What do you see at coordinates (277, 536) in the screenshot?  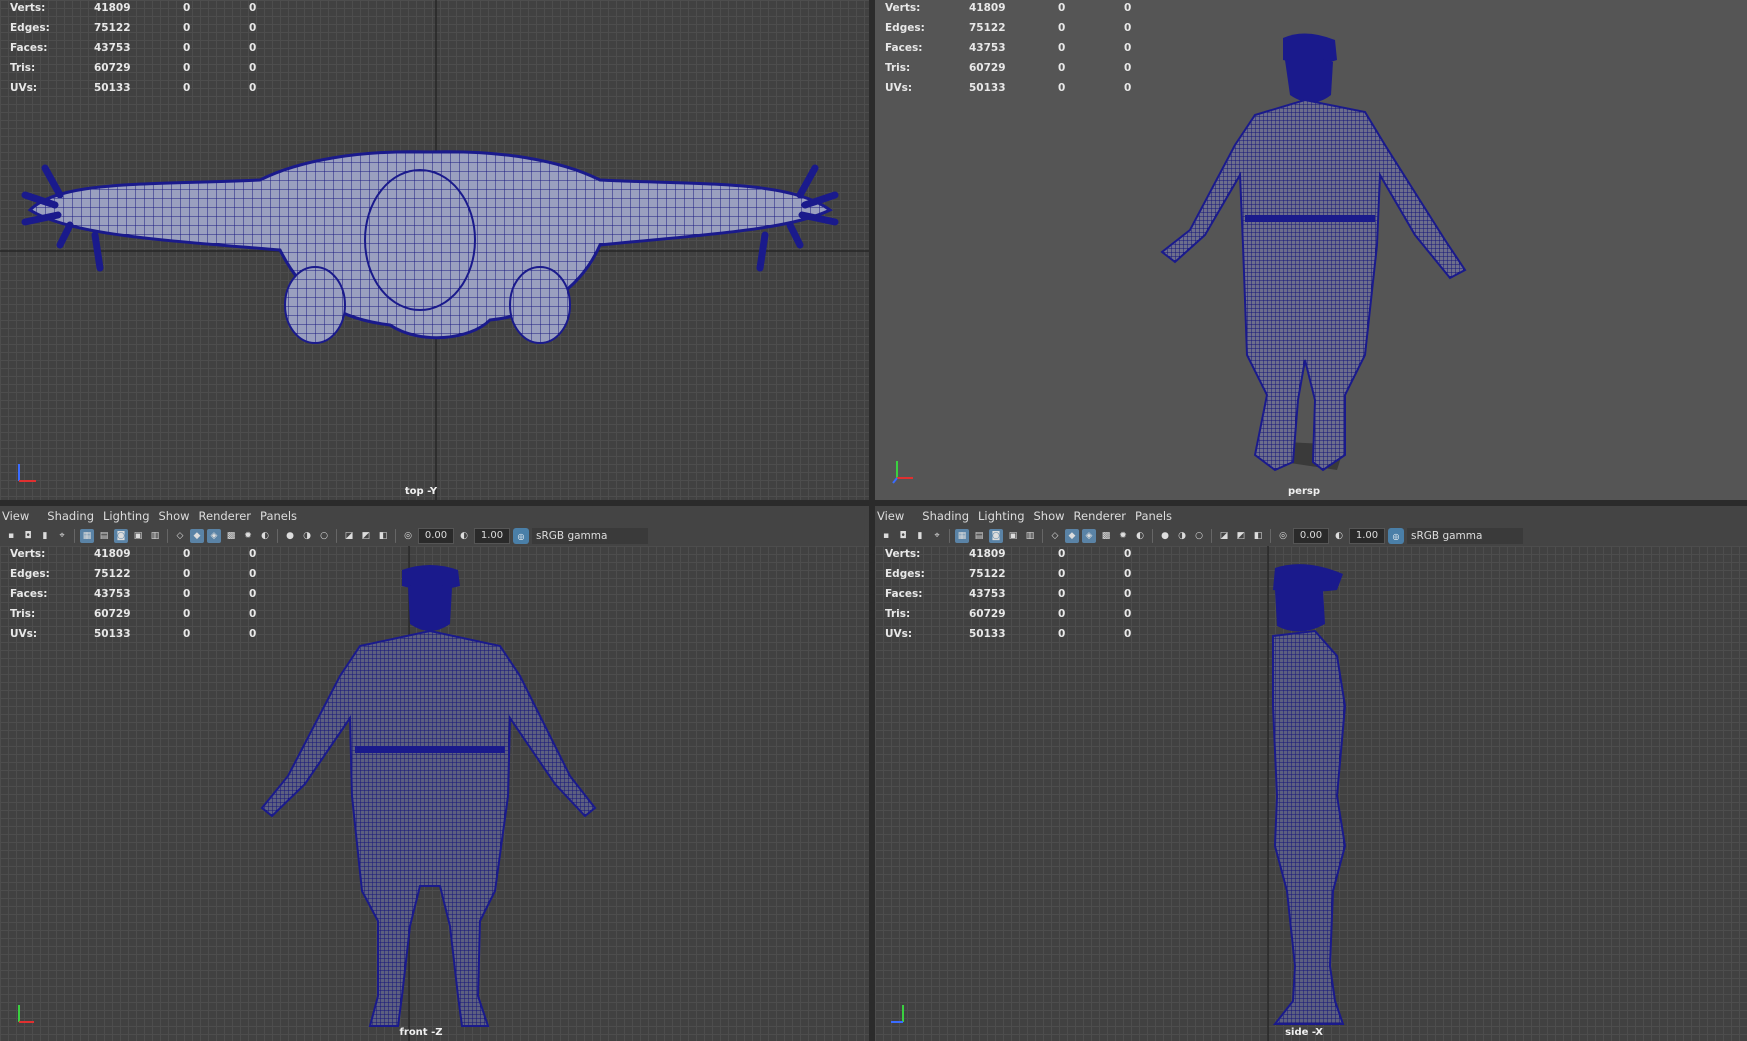 I see `toolbar-separator` at bounding box center [277, 536].